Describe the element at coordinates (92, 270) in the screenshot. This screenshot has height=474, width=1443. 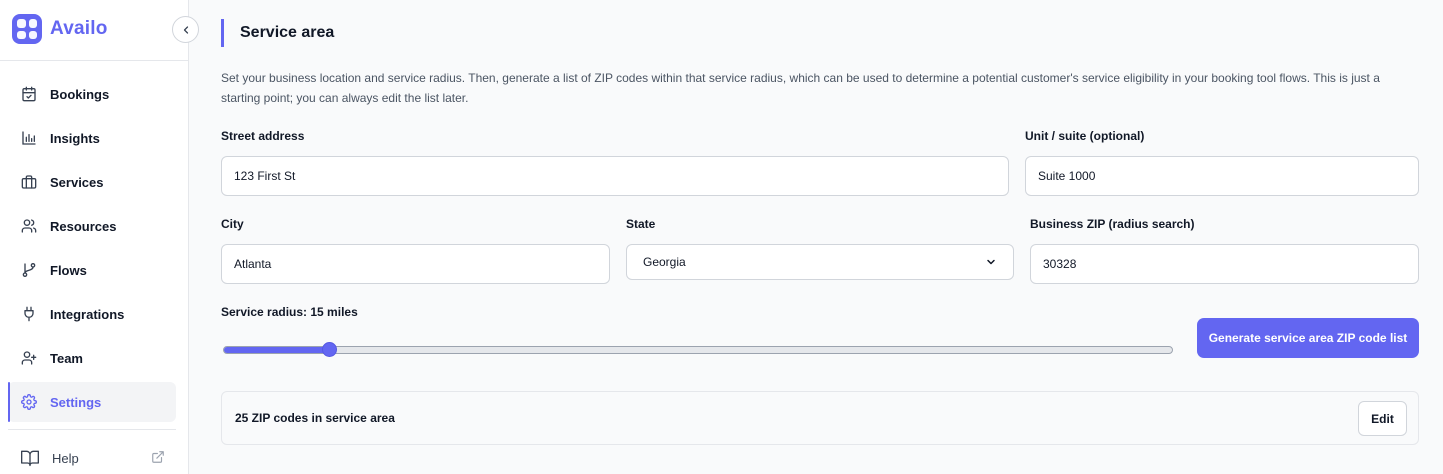
I see `sidebar-item-flows: Flows` at that location.